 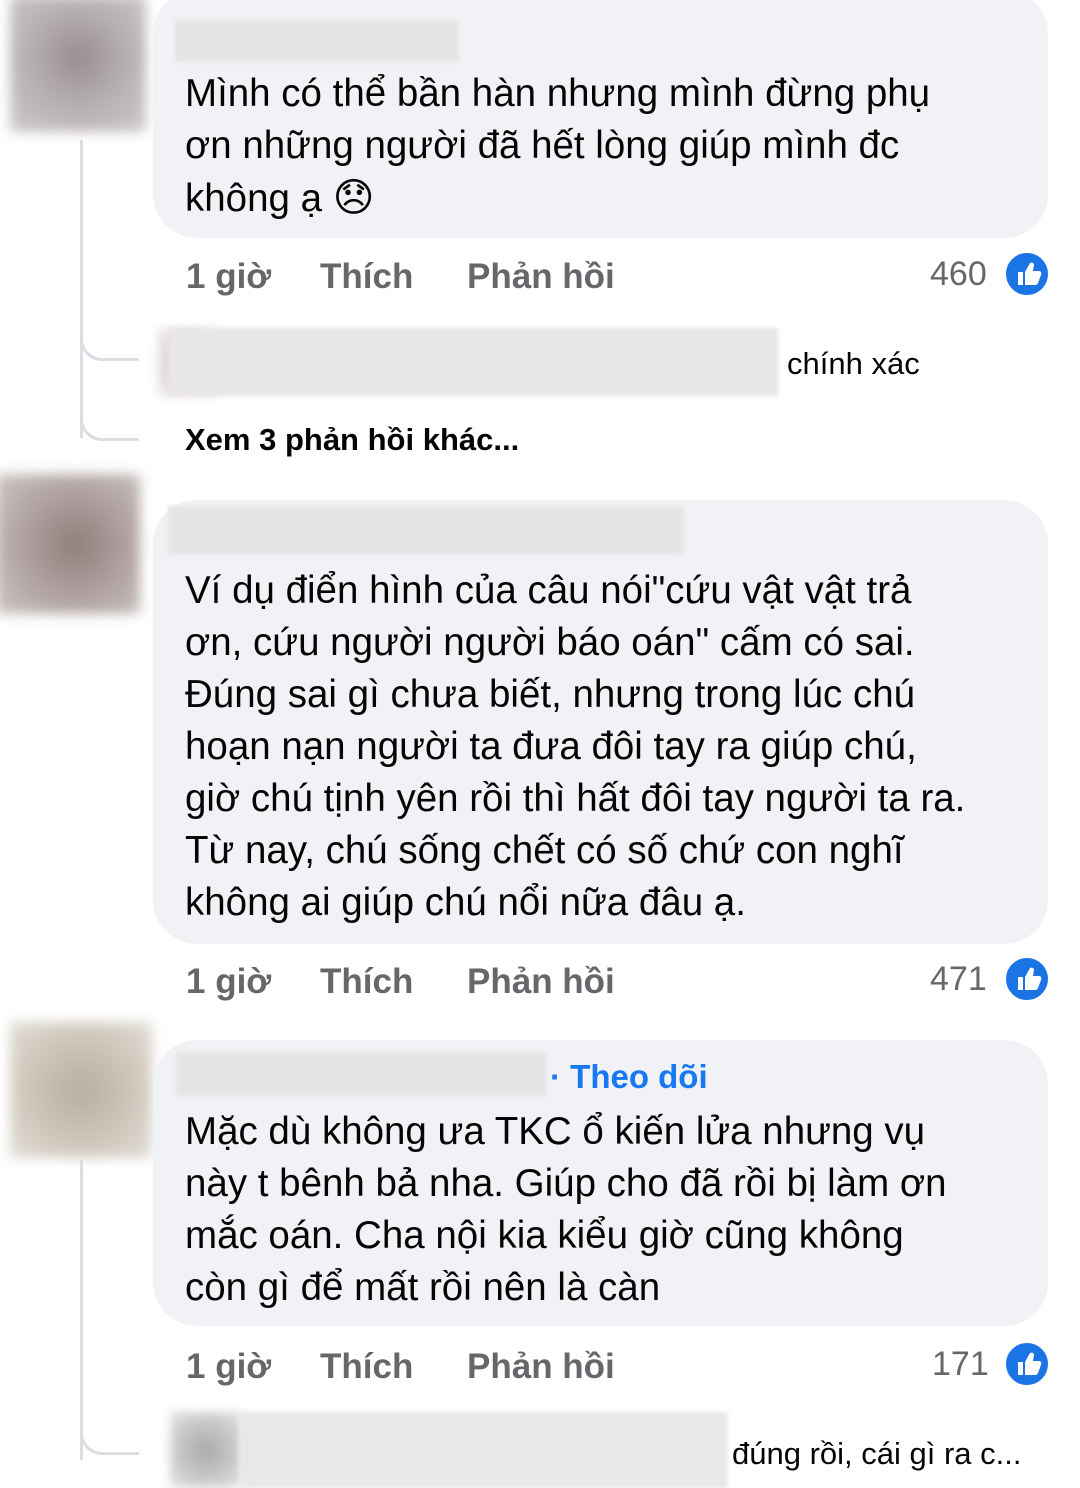 I want to click on reaction-count: 460, so click(x=958, y=274).